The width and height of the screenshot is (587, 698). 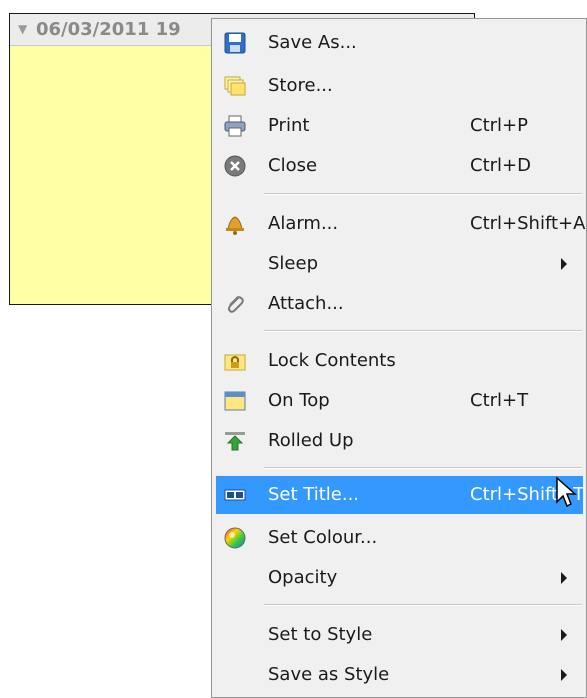 What do you see at coordinates (235, 495) in the screenshot?
I see `title-icon` at bounding box center [235, 495].